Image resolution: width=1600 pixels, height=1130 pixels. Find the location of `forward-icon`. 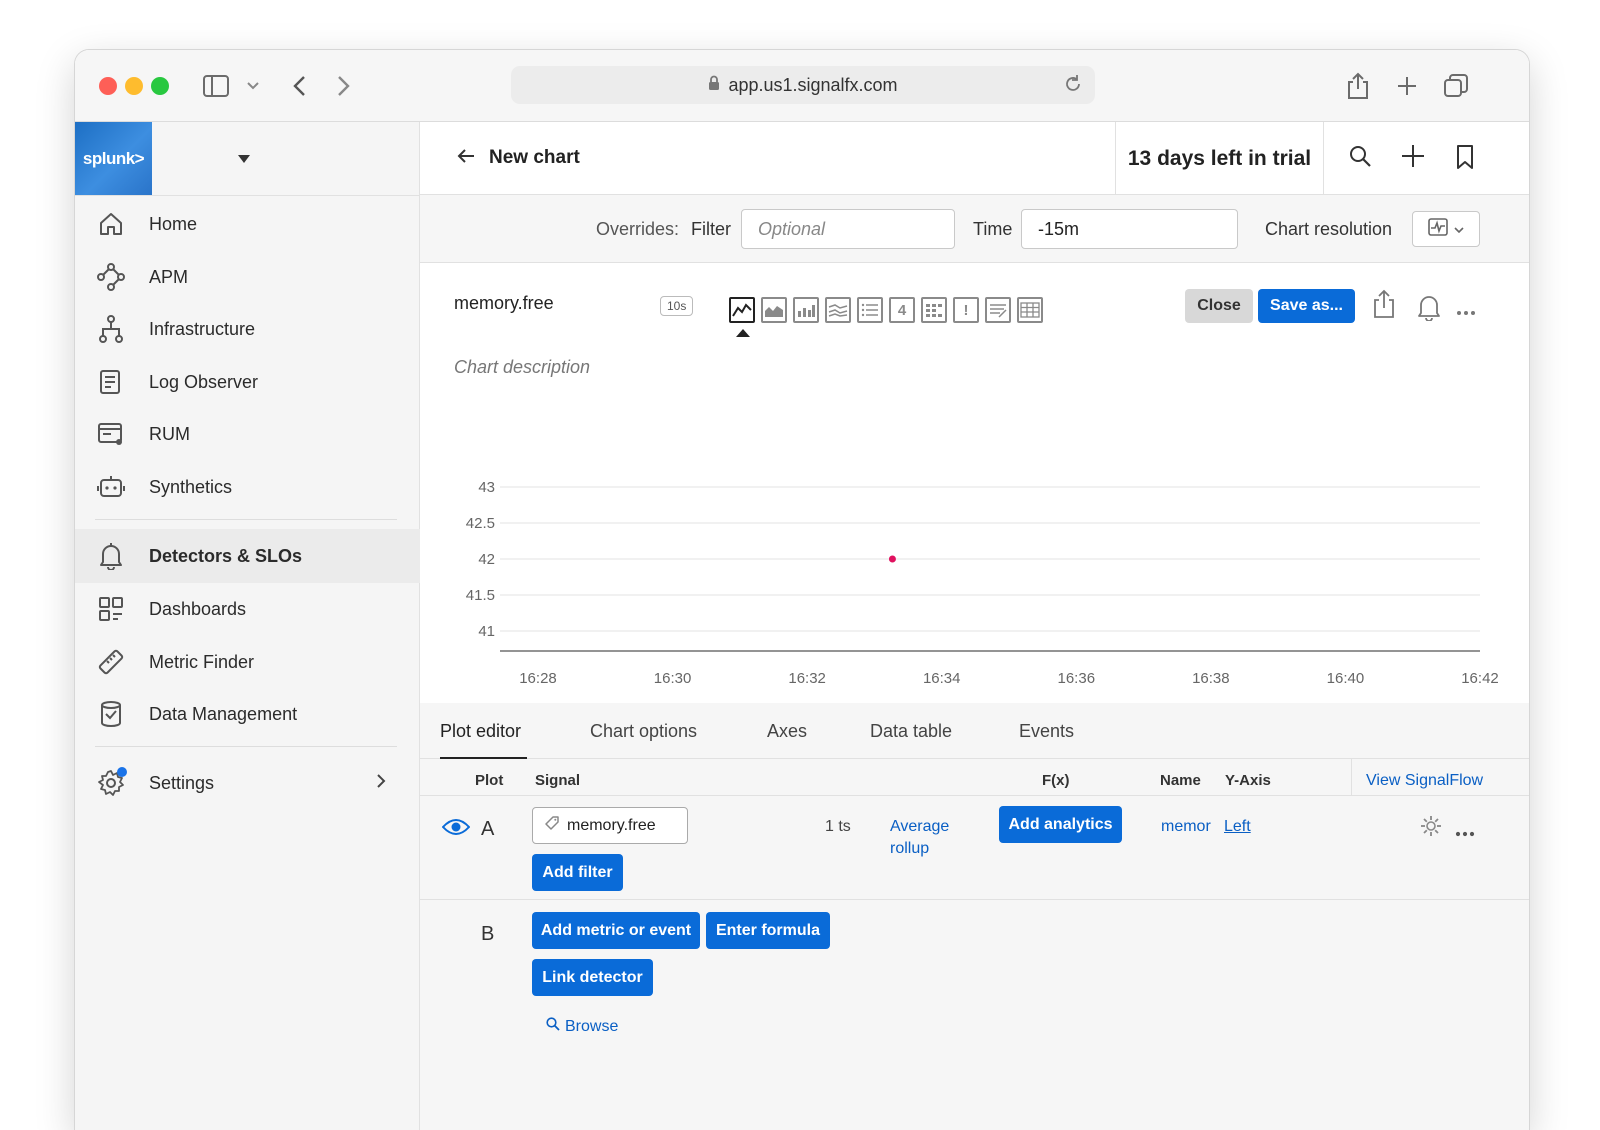

forward-icon is located at coordinates (344, 86).